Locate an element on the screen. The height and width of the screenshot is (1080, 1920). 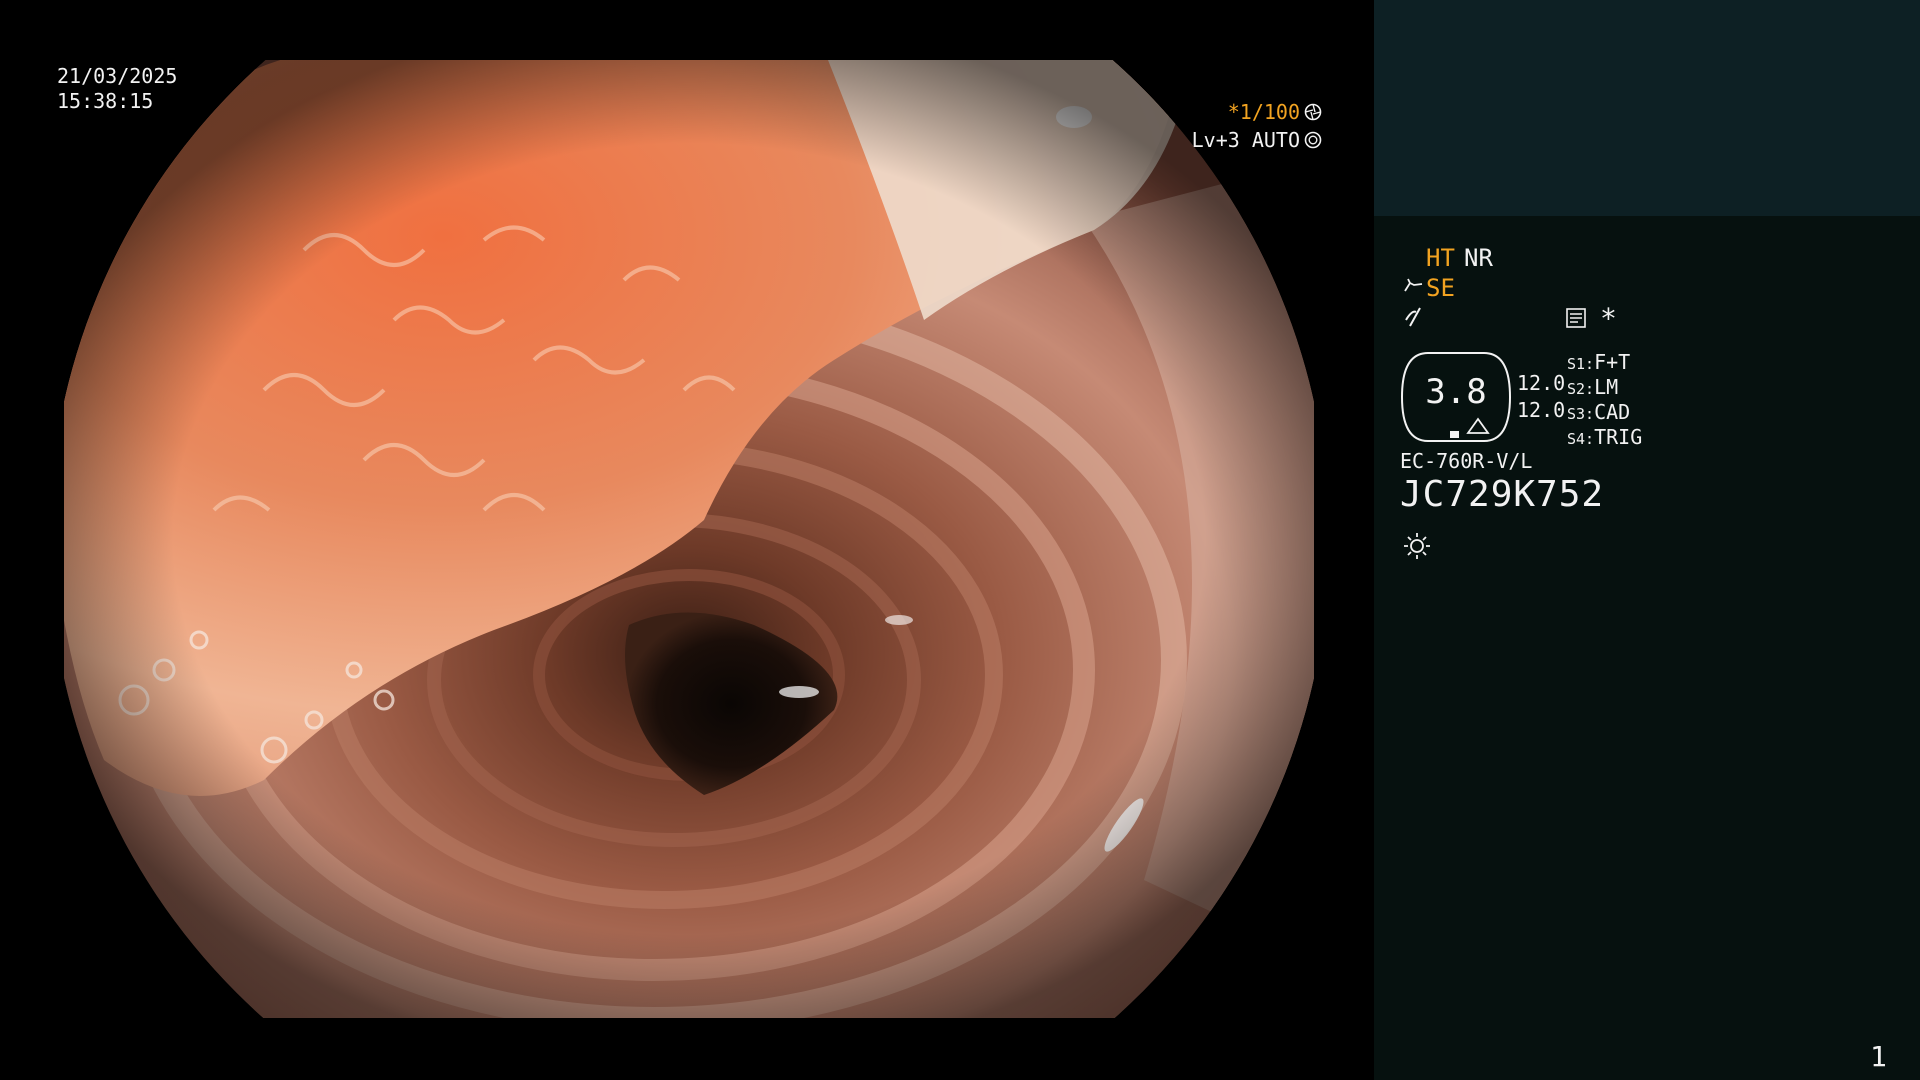
shutter-indicator: *1/100 is located at coordinates (1275, 112).